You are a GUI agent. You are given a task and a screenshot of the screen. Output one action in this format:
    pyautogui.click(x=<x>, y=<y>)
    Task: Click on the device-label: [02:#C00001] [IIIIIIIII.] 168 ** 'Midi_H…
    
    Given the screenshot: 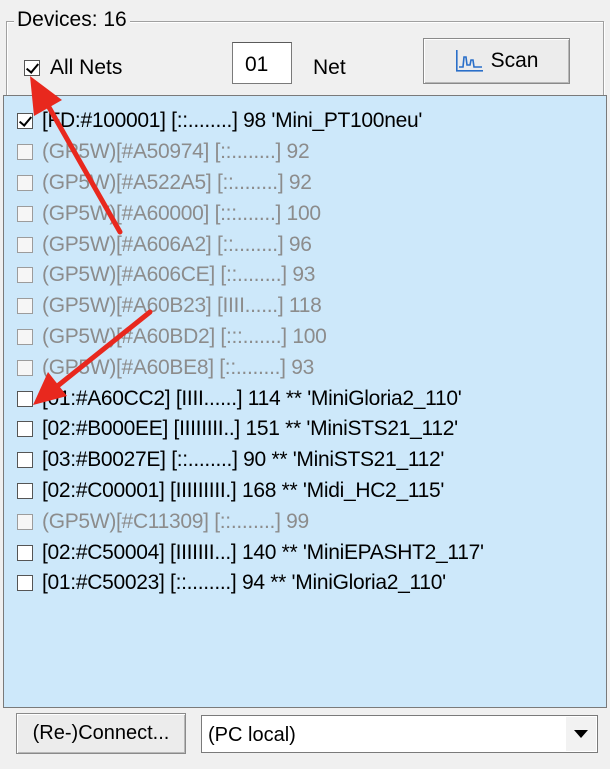 What is the action you would take?
    pyautogui.click(x=243, y=490)
    